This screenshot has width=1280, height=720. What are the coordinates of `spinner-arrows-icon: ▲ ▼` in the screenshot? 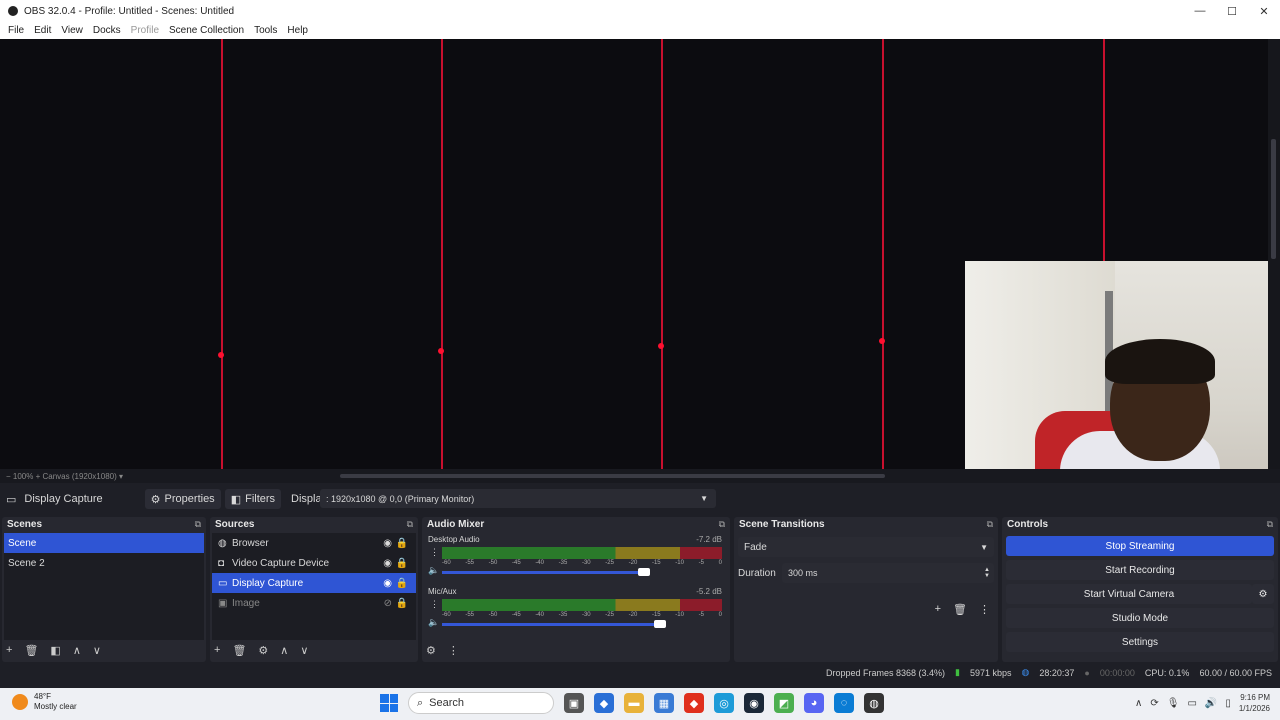 It's located at (987, 573).